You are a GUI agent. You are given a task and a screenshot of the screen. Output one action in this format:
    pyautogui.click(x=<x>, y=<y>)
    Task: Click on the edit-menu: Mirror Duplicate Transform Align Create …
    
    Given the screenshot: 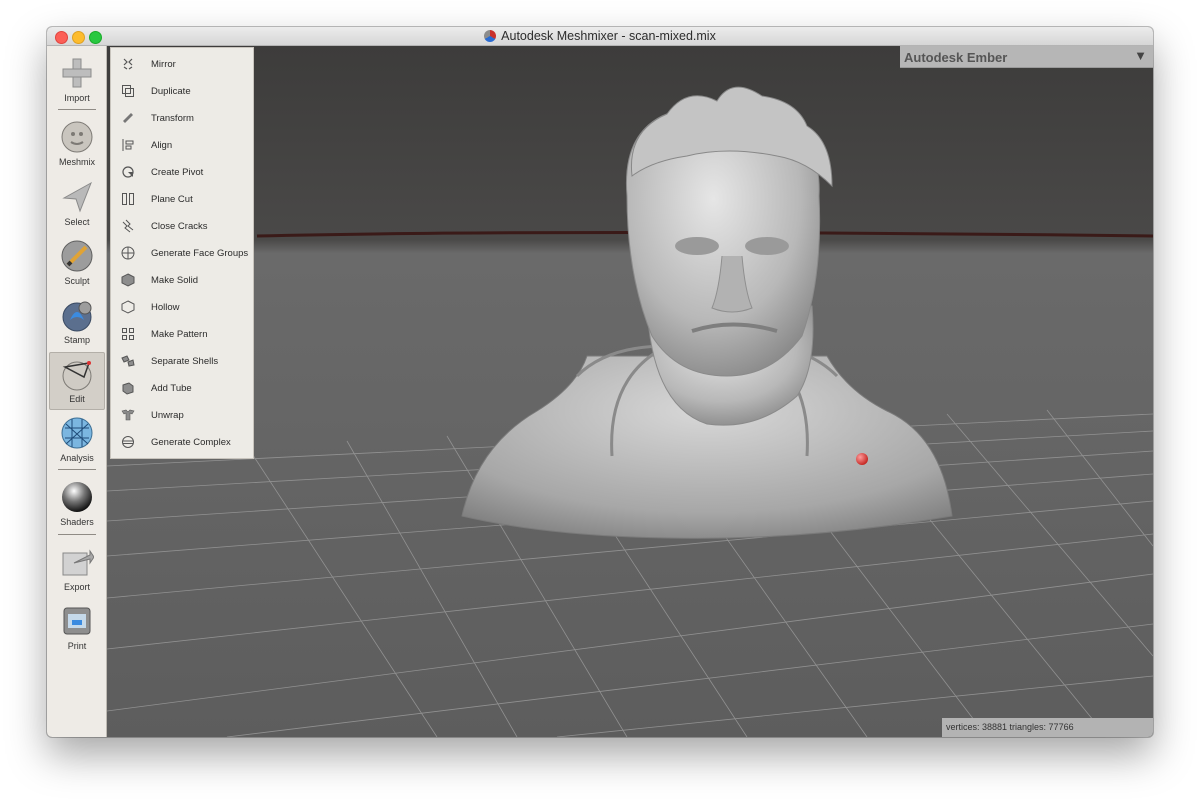 What is the action you would take?
    pyautogui.click(x=182, y=253)
    